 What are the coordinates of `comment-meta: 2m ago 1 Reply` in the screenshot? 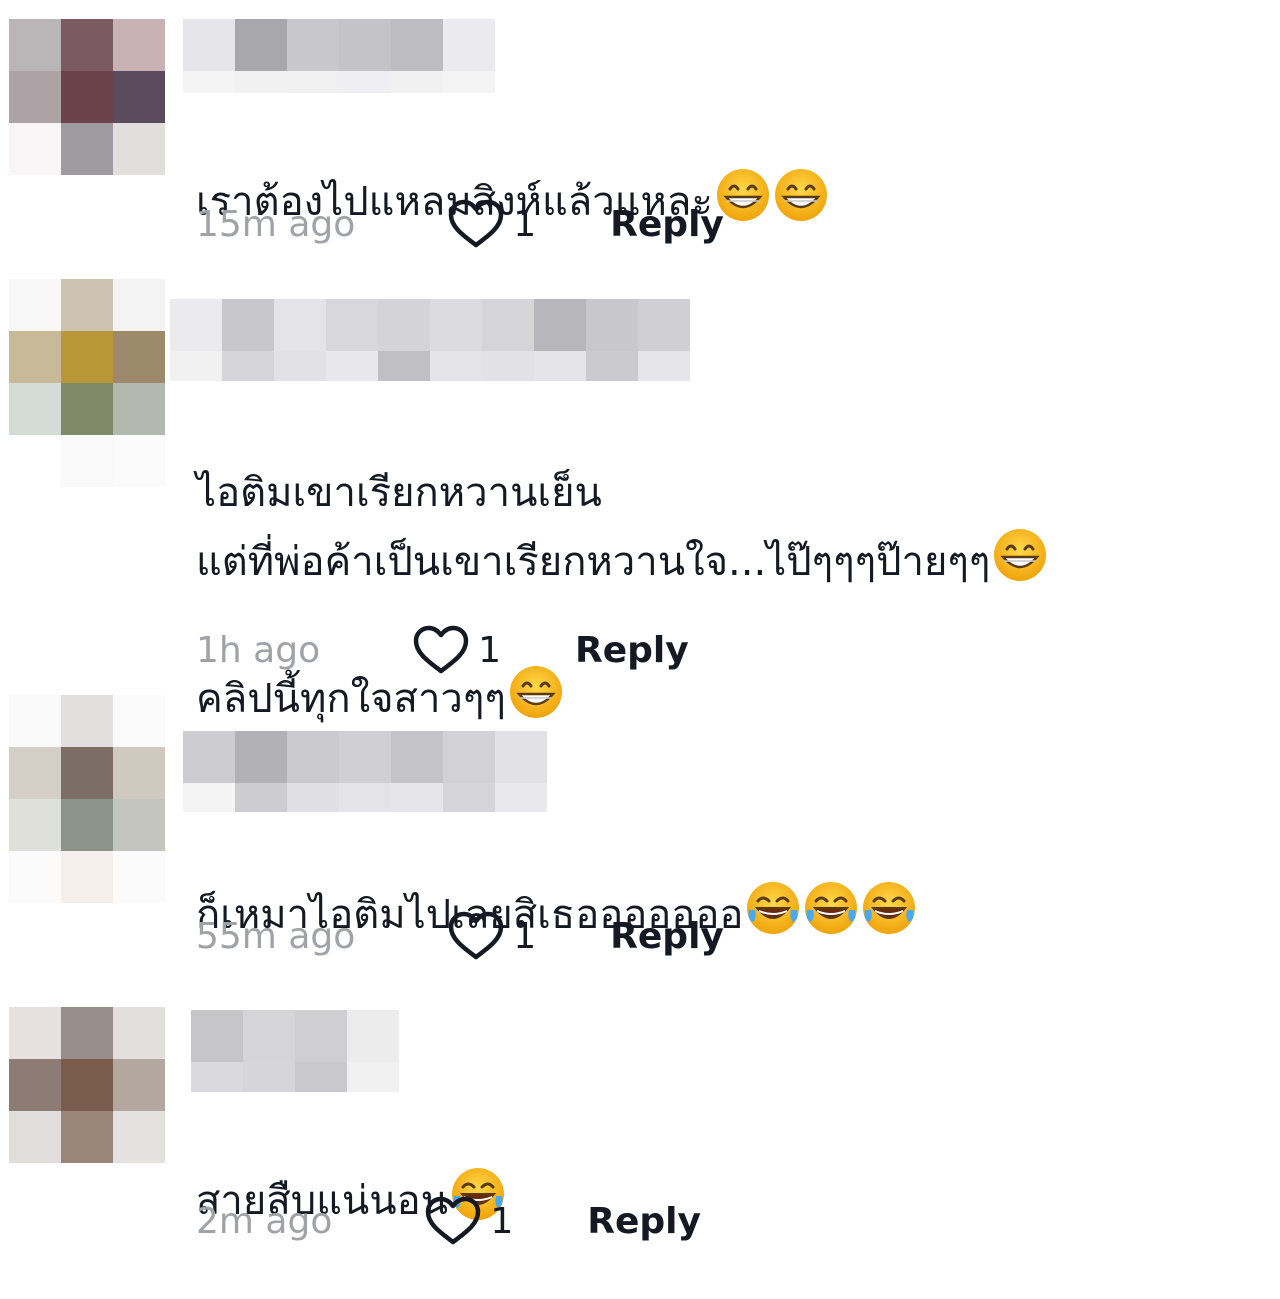 It's located at (448, 1221).